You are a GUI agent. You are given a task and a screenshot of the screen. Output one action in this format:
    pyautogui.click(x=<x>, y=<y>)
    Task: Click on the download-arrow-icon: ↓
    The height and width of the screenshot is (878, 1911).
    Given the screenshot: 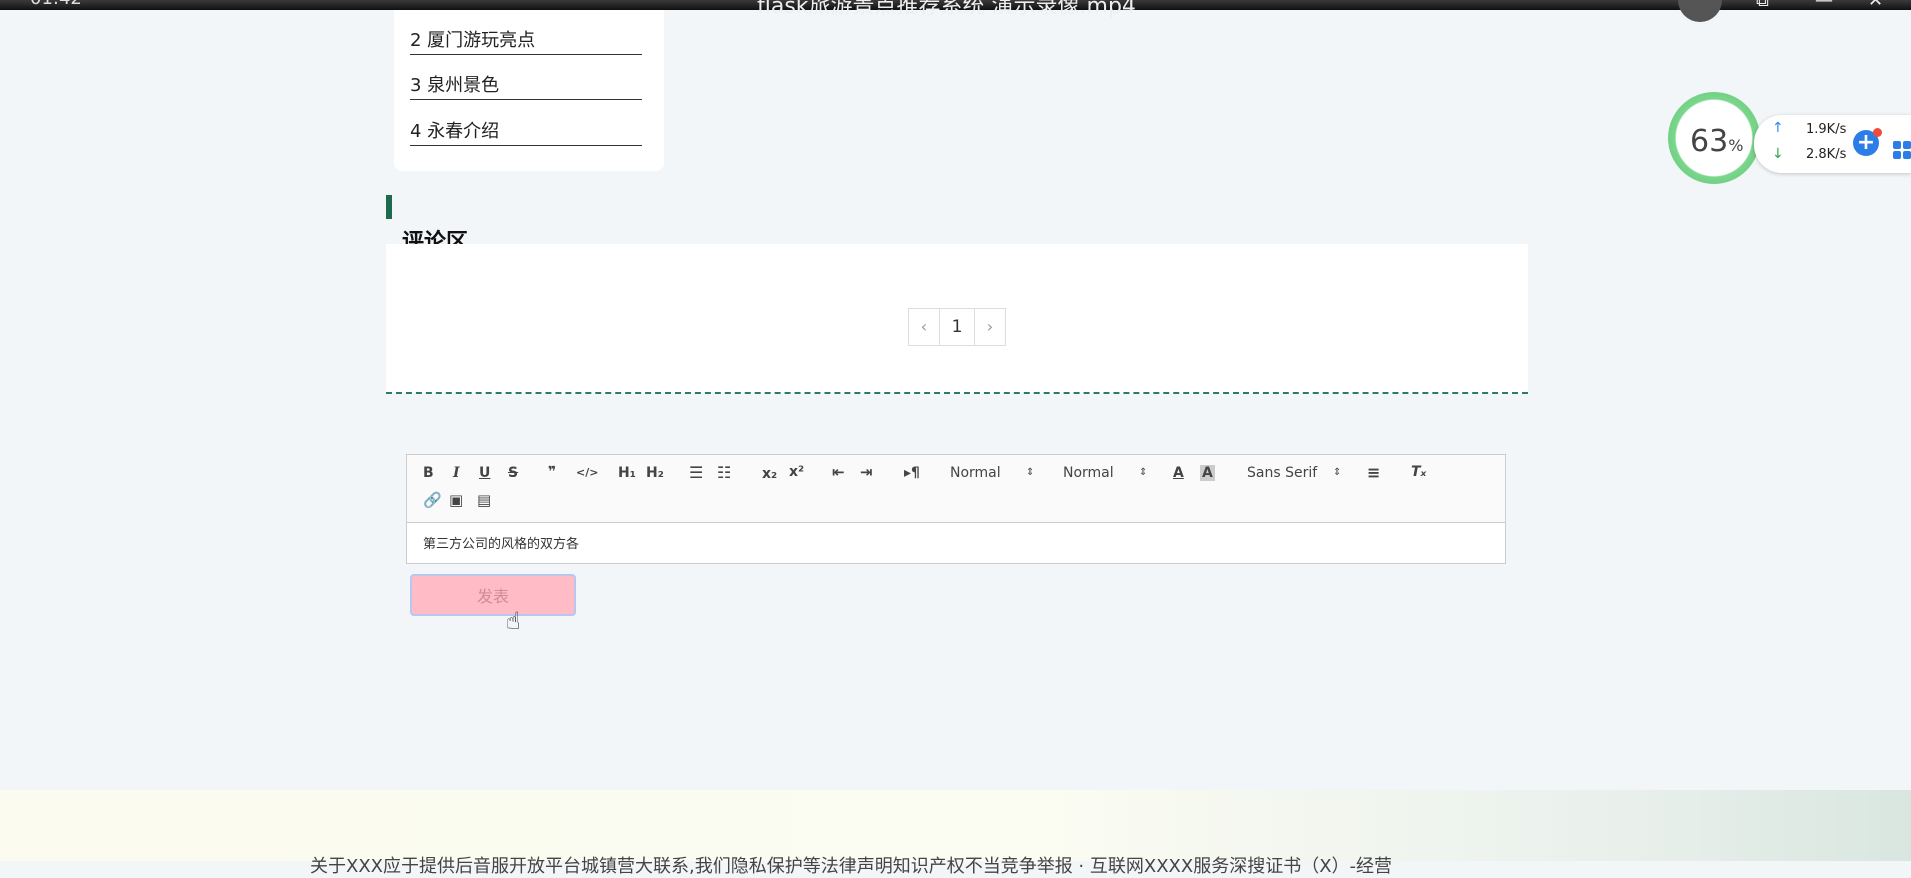 What is the action you would take?
    pyautogui.click(x=1778, y=154)
    